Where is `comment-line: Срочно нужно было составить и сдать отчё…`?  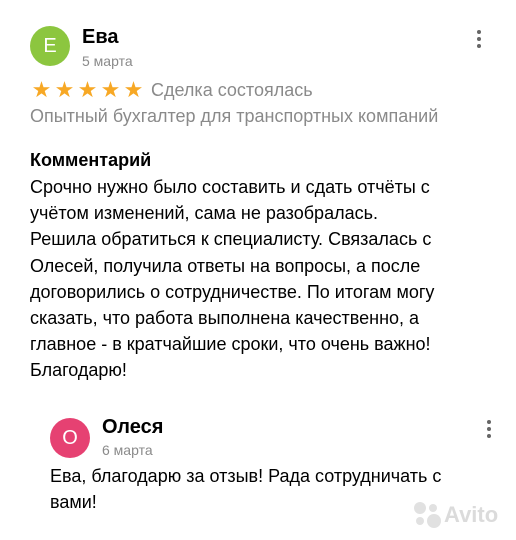
comment-line: Срочно нужно было составить и сдать отчё… is located at coordinates (230, 187).